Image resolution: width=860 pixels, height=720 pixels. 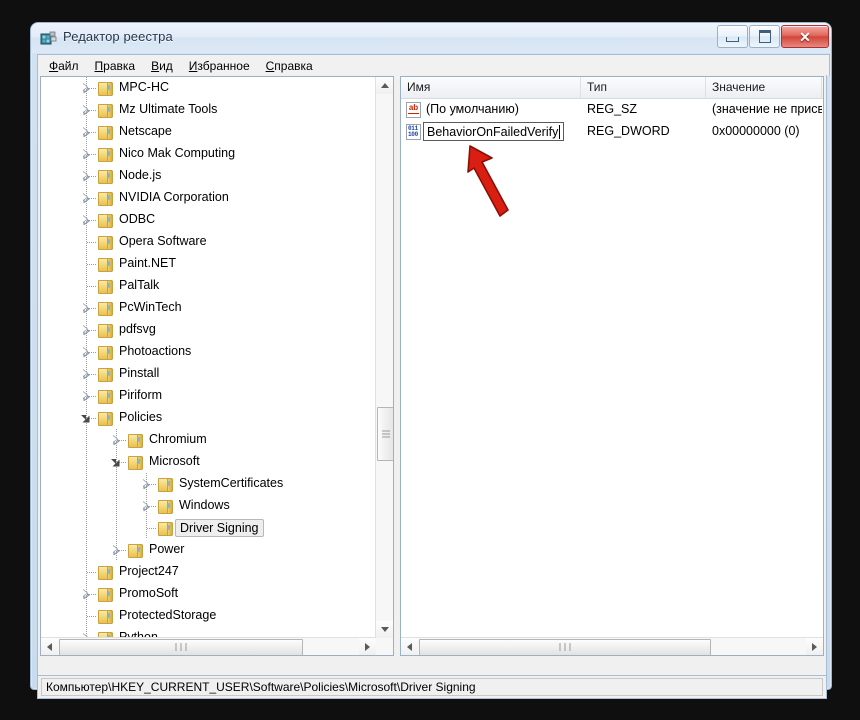 What do you see at coordinates (208, 352) in the screenshot?
I see `tree-item-photoactions: Photoactions` at bounding box center [208, 352].